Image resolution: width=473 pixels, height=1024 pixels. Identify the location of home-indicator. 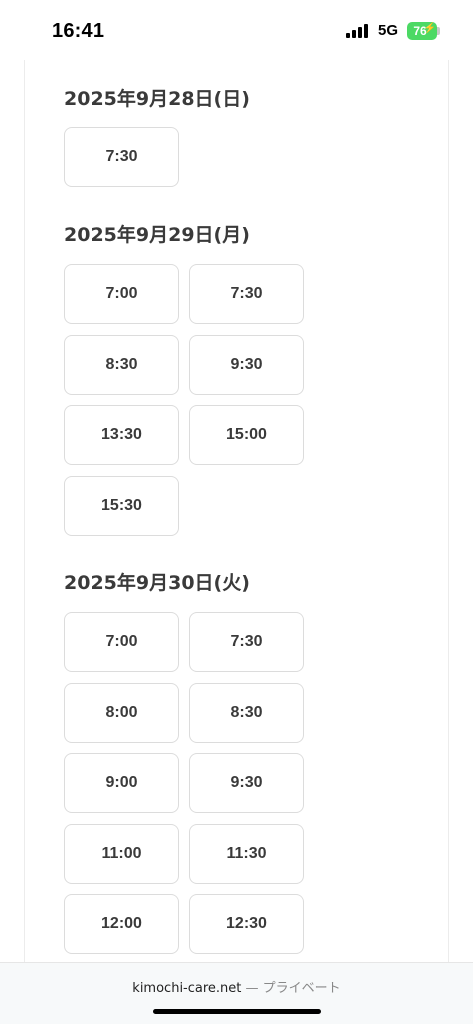
(237, 1011).